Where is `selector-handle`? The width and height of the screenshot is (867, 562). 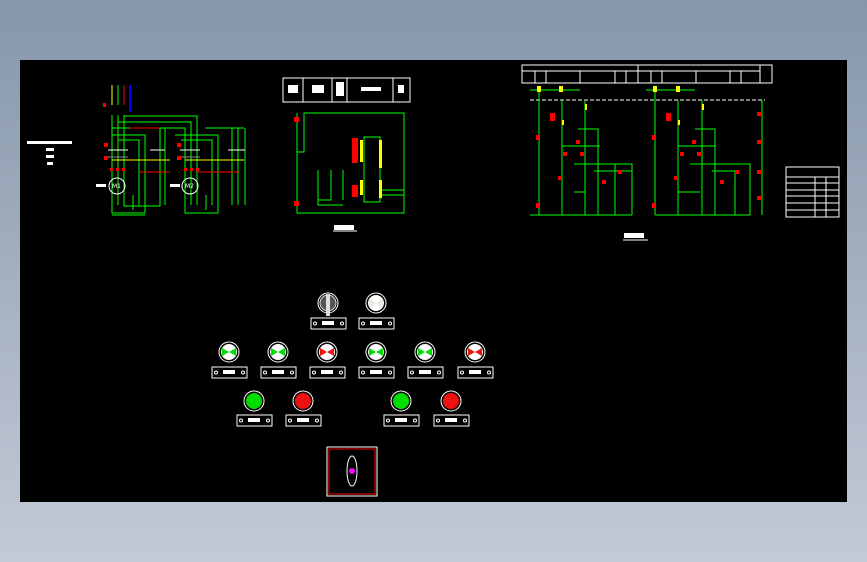 selector-handle is located at coordinates (328, 305).